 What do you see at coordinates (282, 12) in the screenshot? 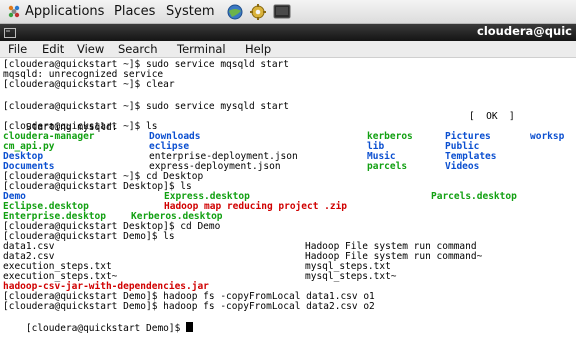
I see `terminal-launcher-icon` at bounding box center [282, 12].